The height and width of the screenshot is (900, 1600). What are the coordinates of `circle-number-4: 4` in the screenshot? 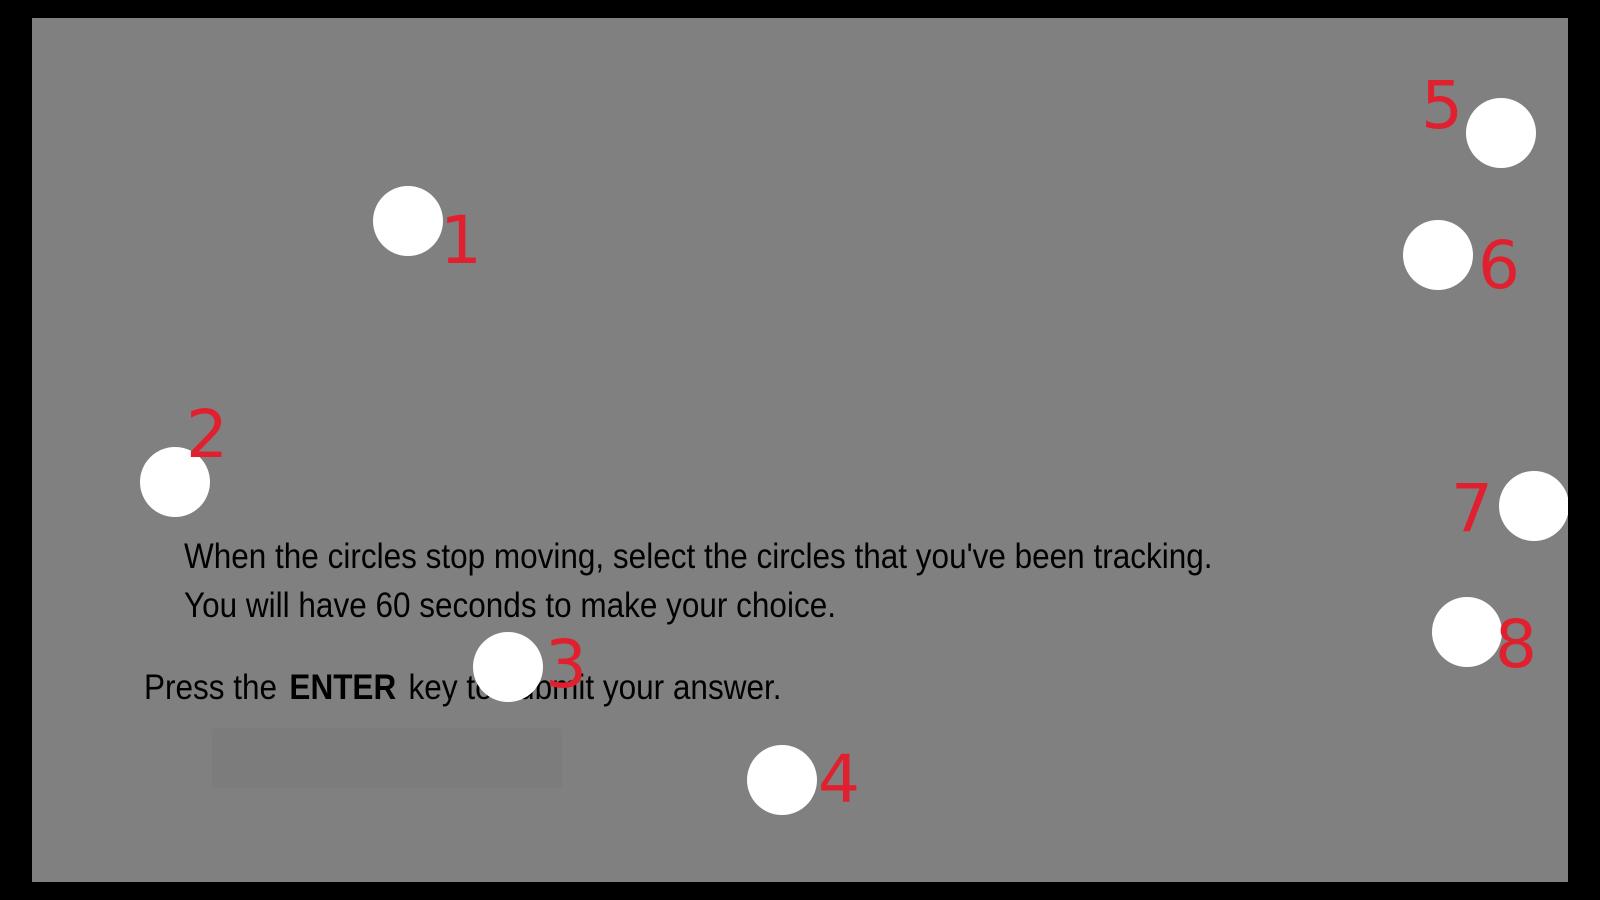 It's located at (839, 779).